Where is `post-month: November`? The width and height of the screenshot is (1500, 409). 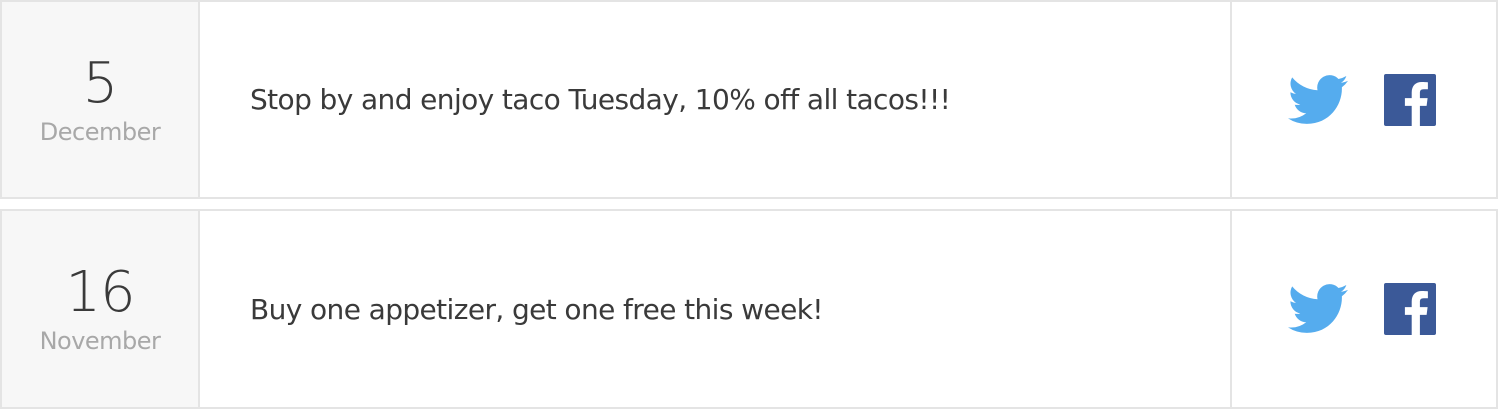
post-month: November is located at coordinates (100, 341).